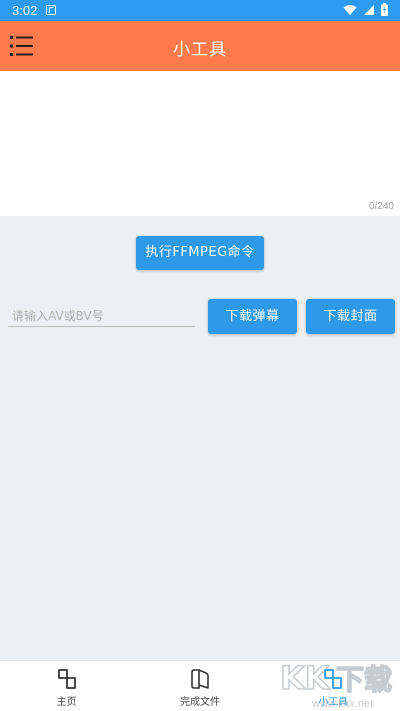 The width and height of the screenshot is (400, 711). What do you see at coordinates (66, 702) in the screenshot?
I see `nav-label-home: 主页` at bounding box center [66, 702].